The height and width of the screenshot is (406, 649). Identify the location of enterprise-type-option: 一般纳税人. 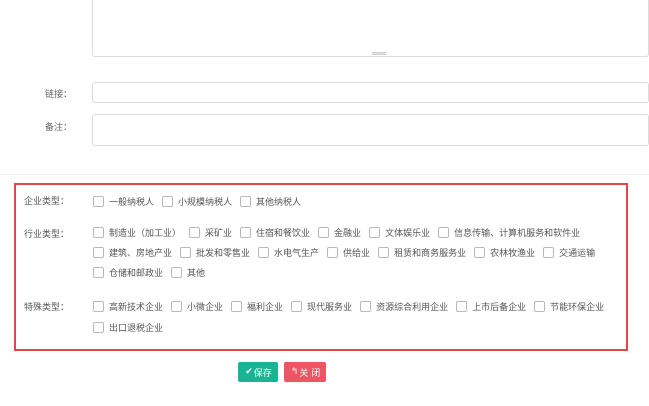
(123, 201).